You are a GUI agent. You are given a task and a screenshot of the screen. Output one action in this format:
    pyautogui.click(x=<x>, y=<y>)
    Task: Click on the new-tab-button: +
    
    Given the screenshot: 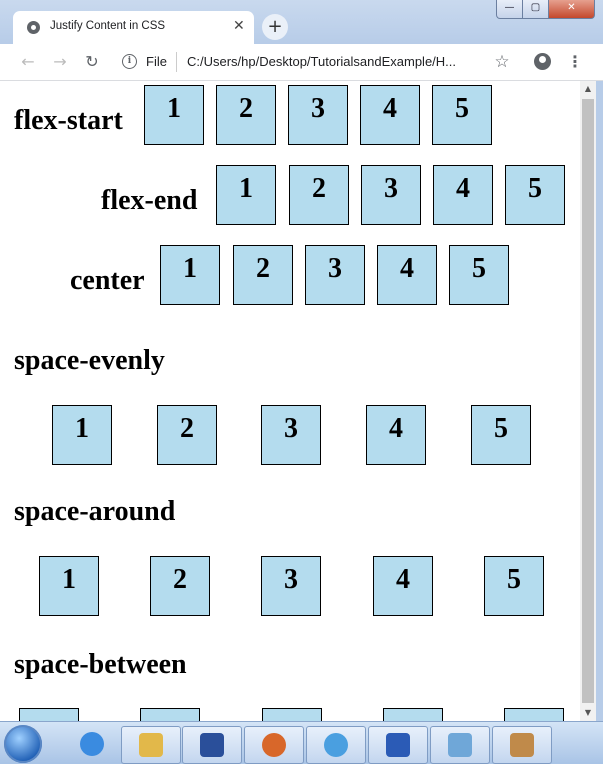 What is the action you would take?
    pyautogui.click(x=275, y=27)
    